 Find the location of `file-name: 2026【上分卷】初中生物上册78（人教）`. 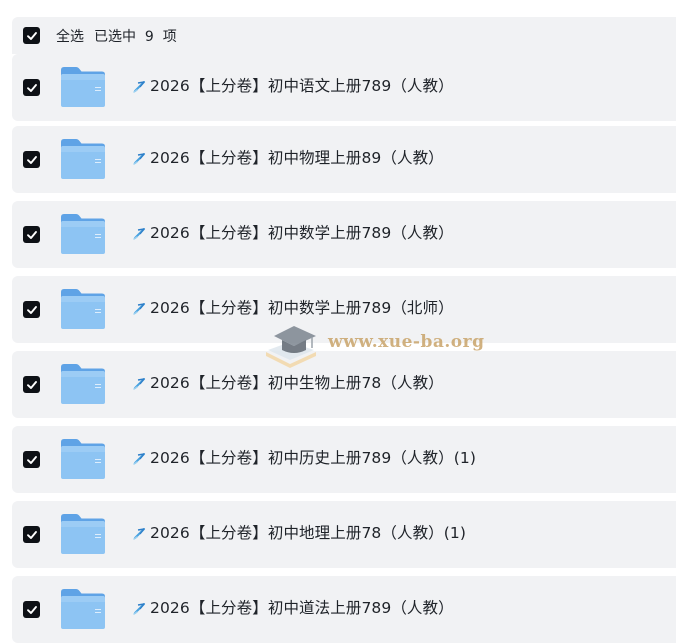

file-name: 2026【上分卷】初中生物上册78（人教） is located at coordinates (297, 382).